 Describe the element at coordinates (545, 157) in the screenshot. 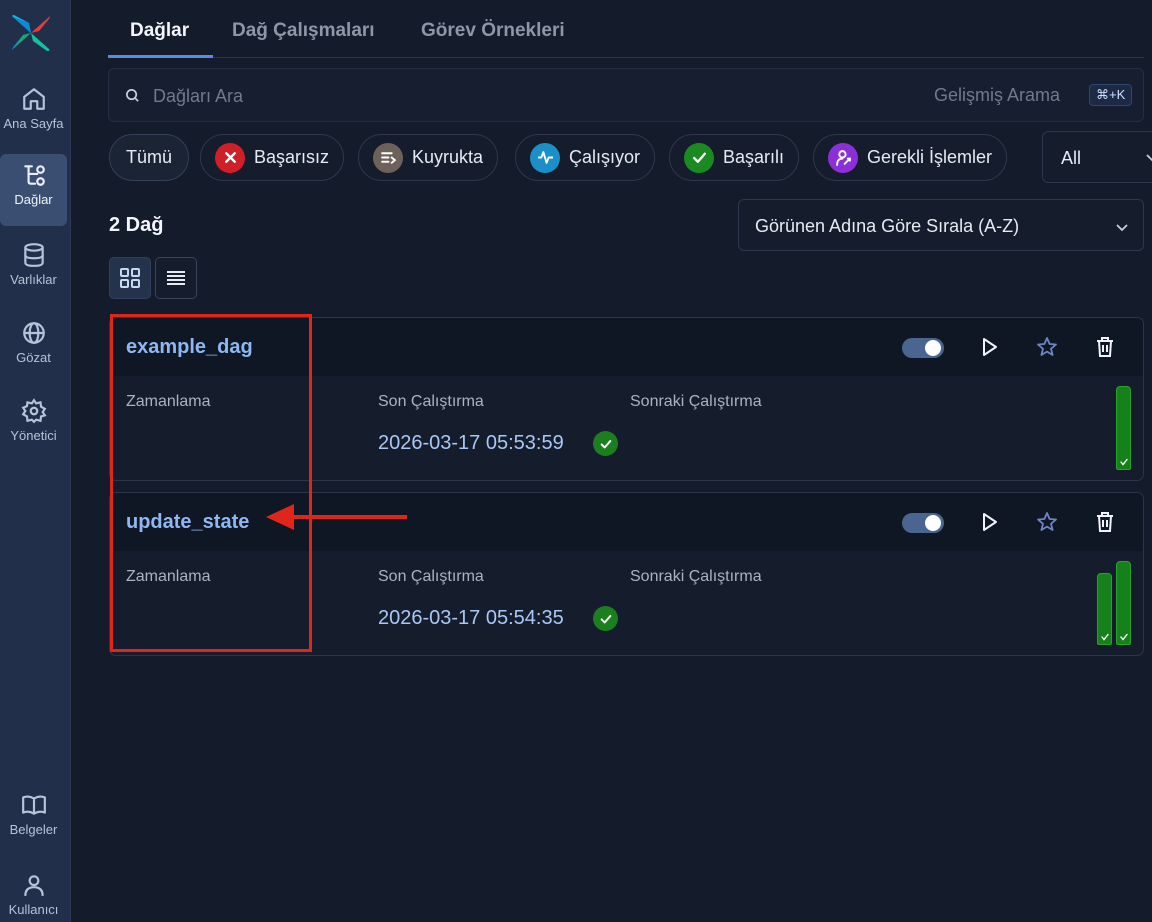

I see `activity-icon` at that location.